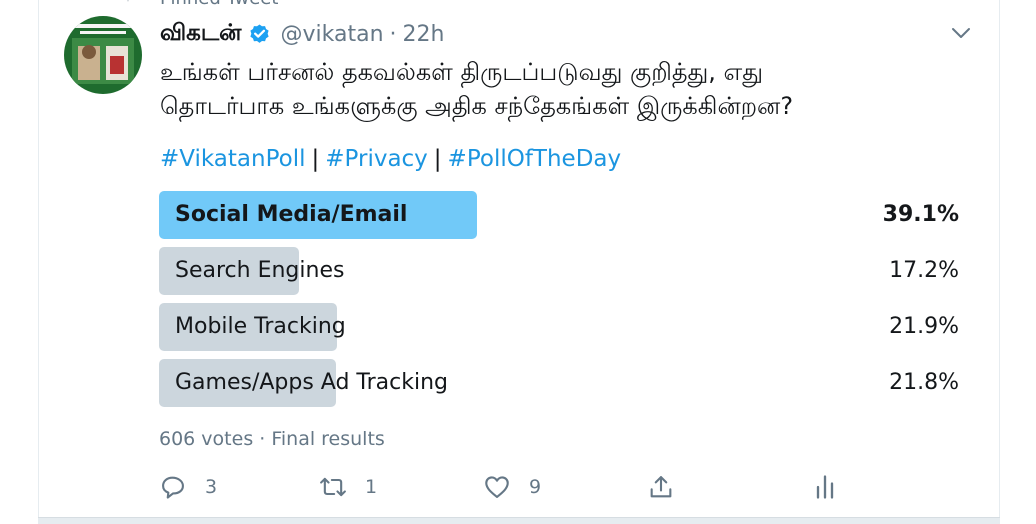  Describe the element at coordinates (920, 214) in the screenshot. I see `poll-option-percent: 39.1%` at that location.